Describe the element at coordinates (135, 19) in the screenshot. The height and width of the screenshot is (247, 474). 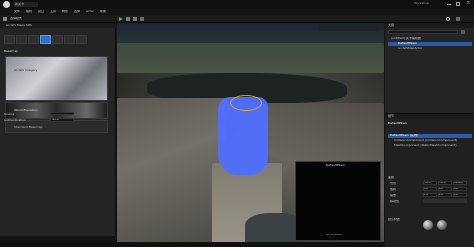
I see `stop-icon` at that location.